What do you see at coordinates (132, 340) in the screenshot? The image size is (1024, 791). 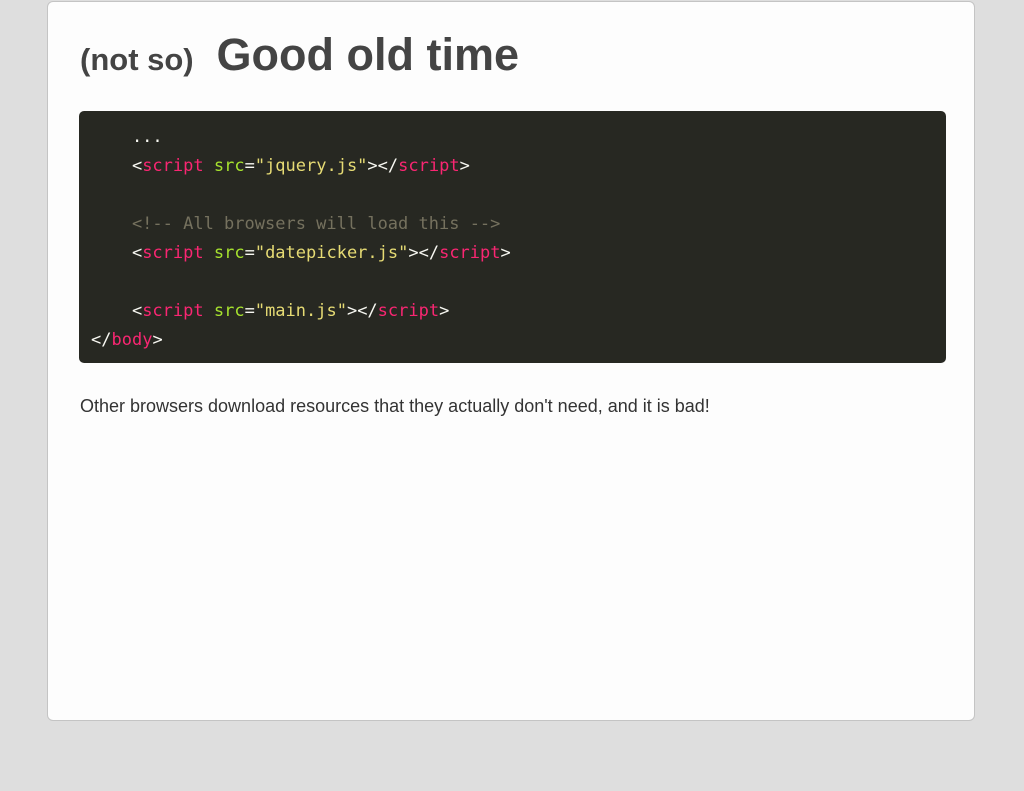 I see `code-token: body` at bounding box center [132, 340].